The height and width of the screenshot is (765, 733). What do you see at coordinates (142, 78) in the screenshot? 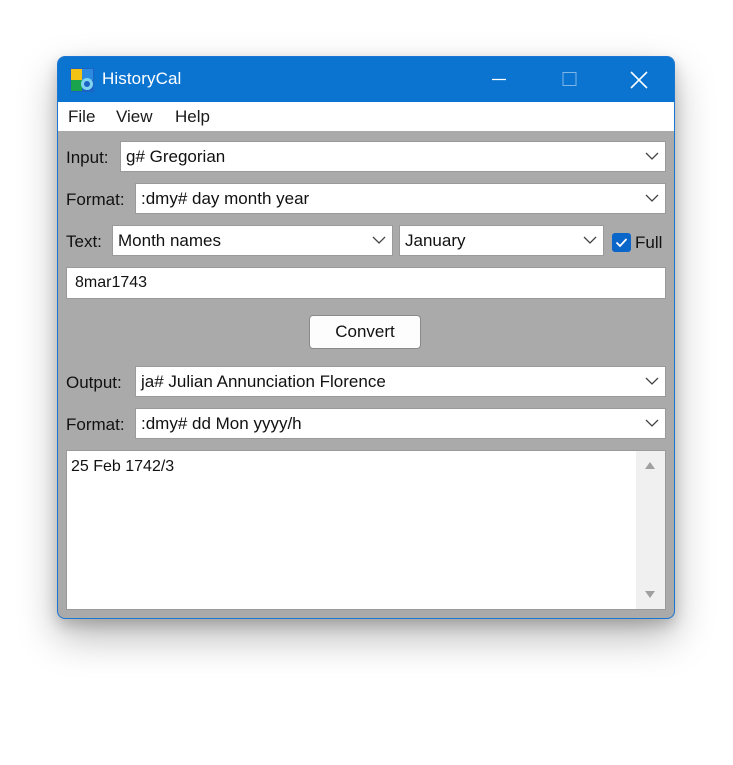
I see `window-title: HistoryCal` at bounding box center [142, 78].